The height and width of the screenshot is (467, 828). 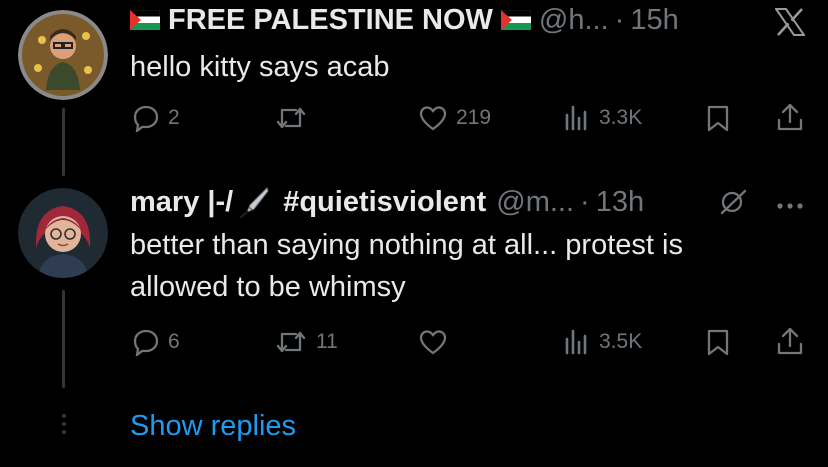 What do you see at coordinates (621, 341) in the screenshot?
I see `tweet2-view-count: 3.5K` at bounding box center [621, 341].